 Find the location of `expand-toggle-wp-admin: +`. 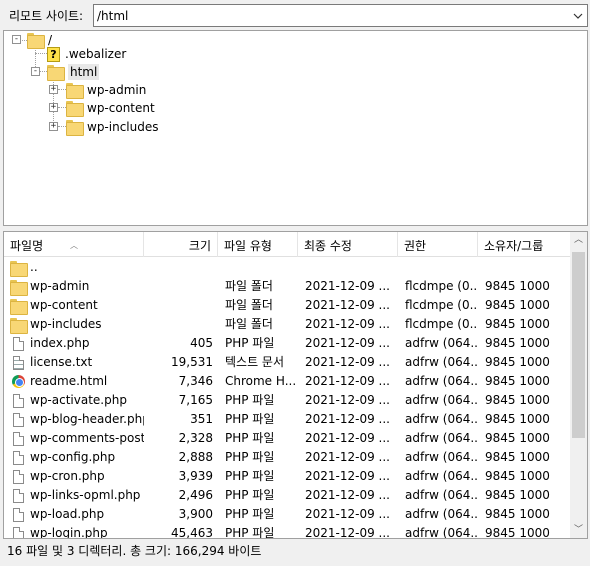

expand-toggle-wp-admin: + is located at coordinates (53, 89).